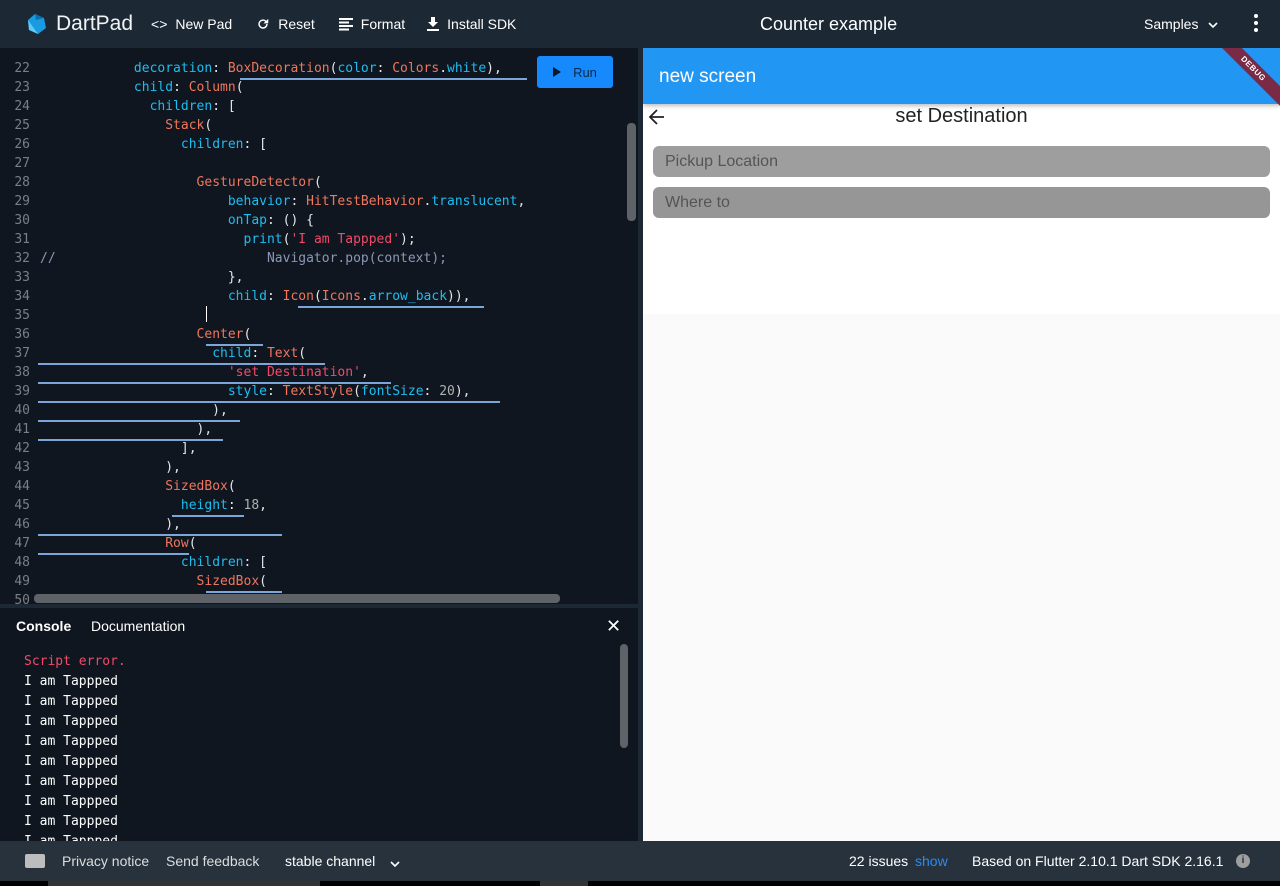  Describe the element at coordinates (433, 24) in the screenshot. I see `download-icon` at that location.